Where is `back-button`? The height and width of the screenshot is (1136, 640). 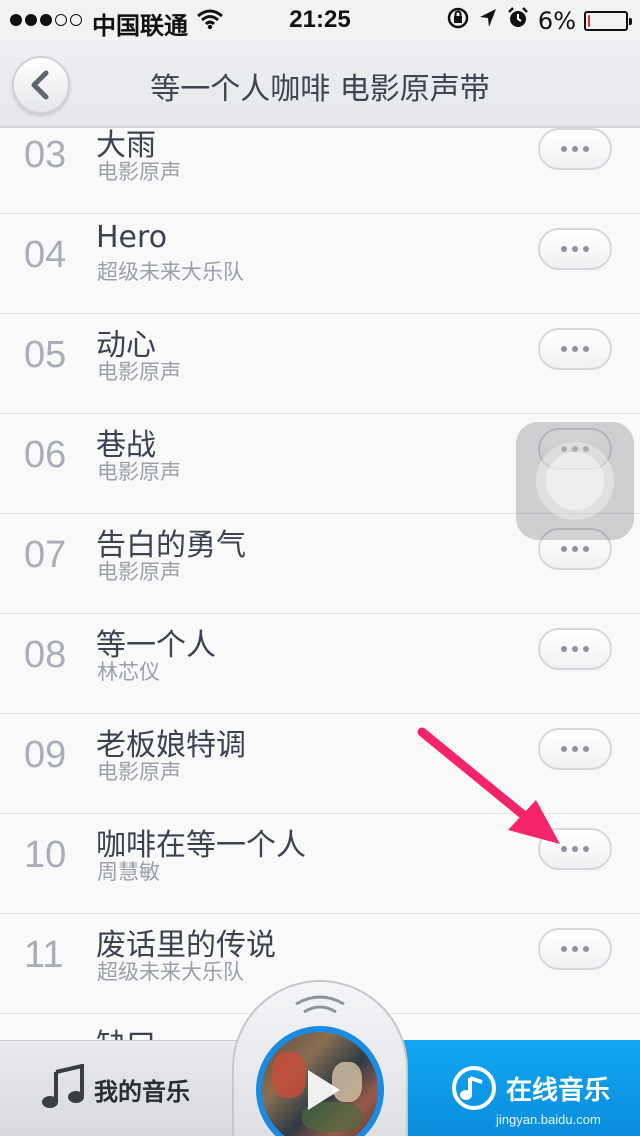 back-button is located at coordinates (41, 85).